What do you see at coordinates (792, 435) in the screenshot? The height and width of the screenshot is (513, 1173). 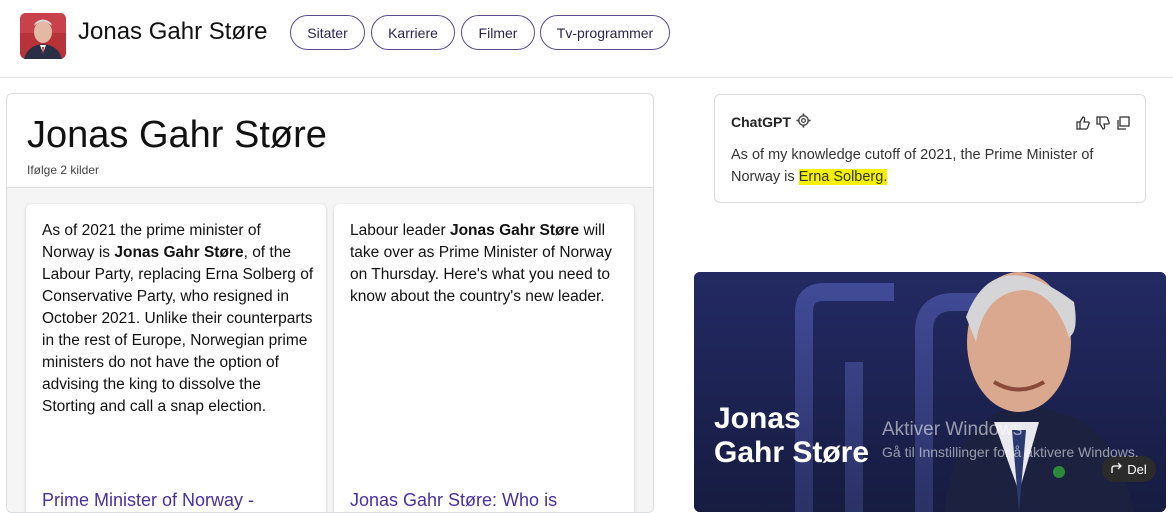 I see `portrait-name: Jonas Gahr Støre` at bounding box center [792, 435].